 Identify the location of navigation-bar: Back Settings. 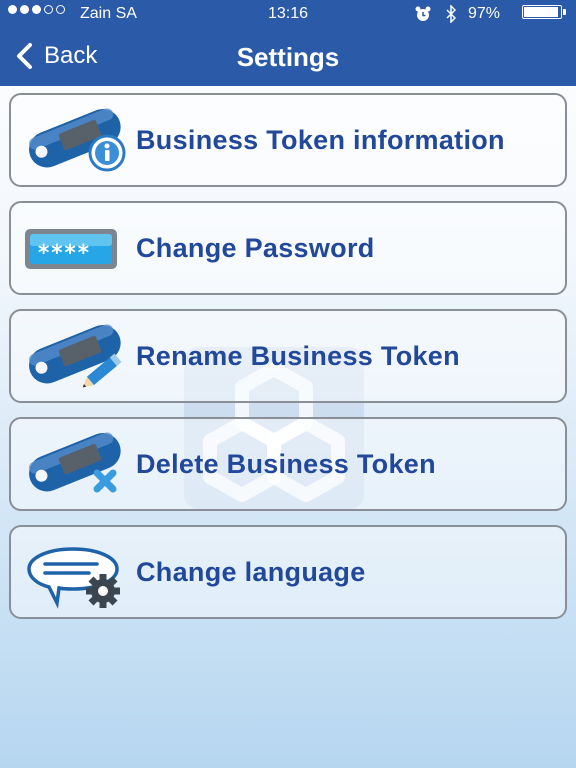
(288, 58).